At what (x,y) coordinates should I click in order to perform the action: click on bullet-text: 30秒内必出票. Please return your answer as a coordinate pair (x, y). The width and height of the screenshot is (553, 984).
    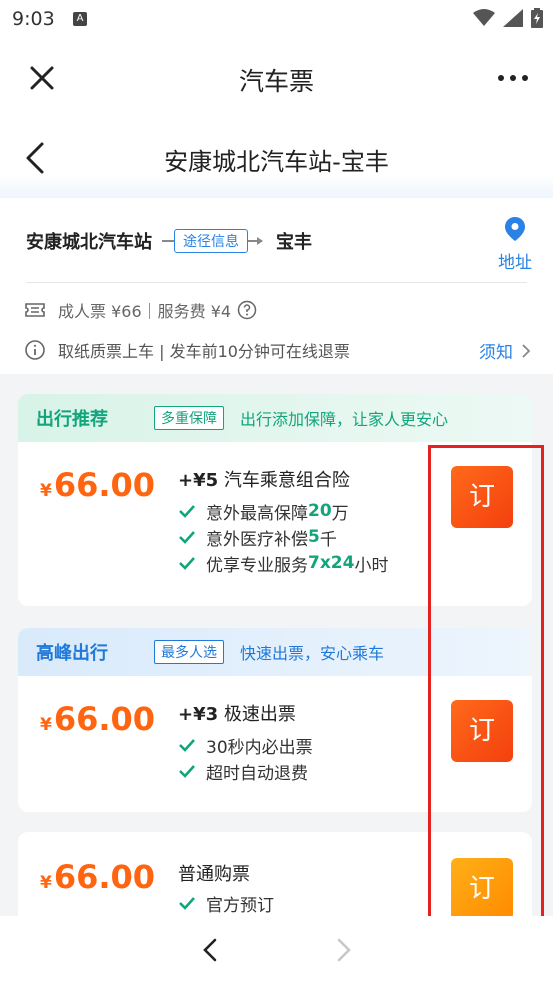
    Looking at the image, I should click on (259, 747).